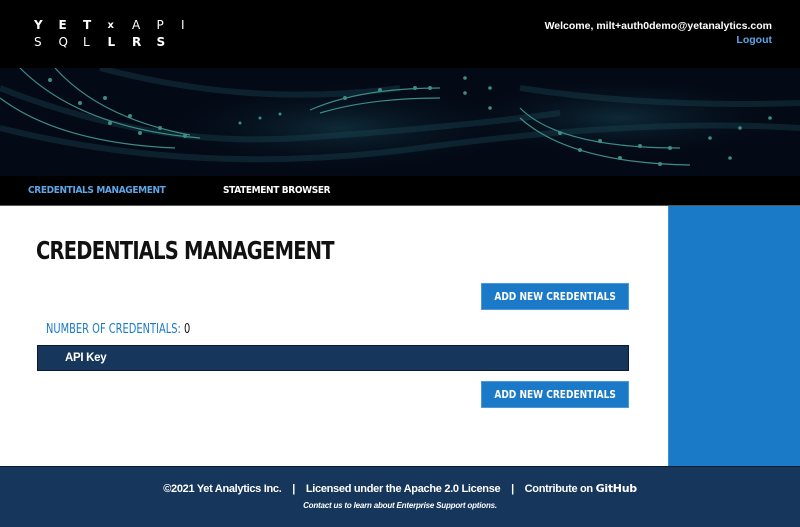  I want to click on logo-letter: A, so click(136, 25).